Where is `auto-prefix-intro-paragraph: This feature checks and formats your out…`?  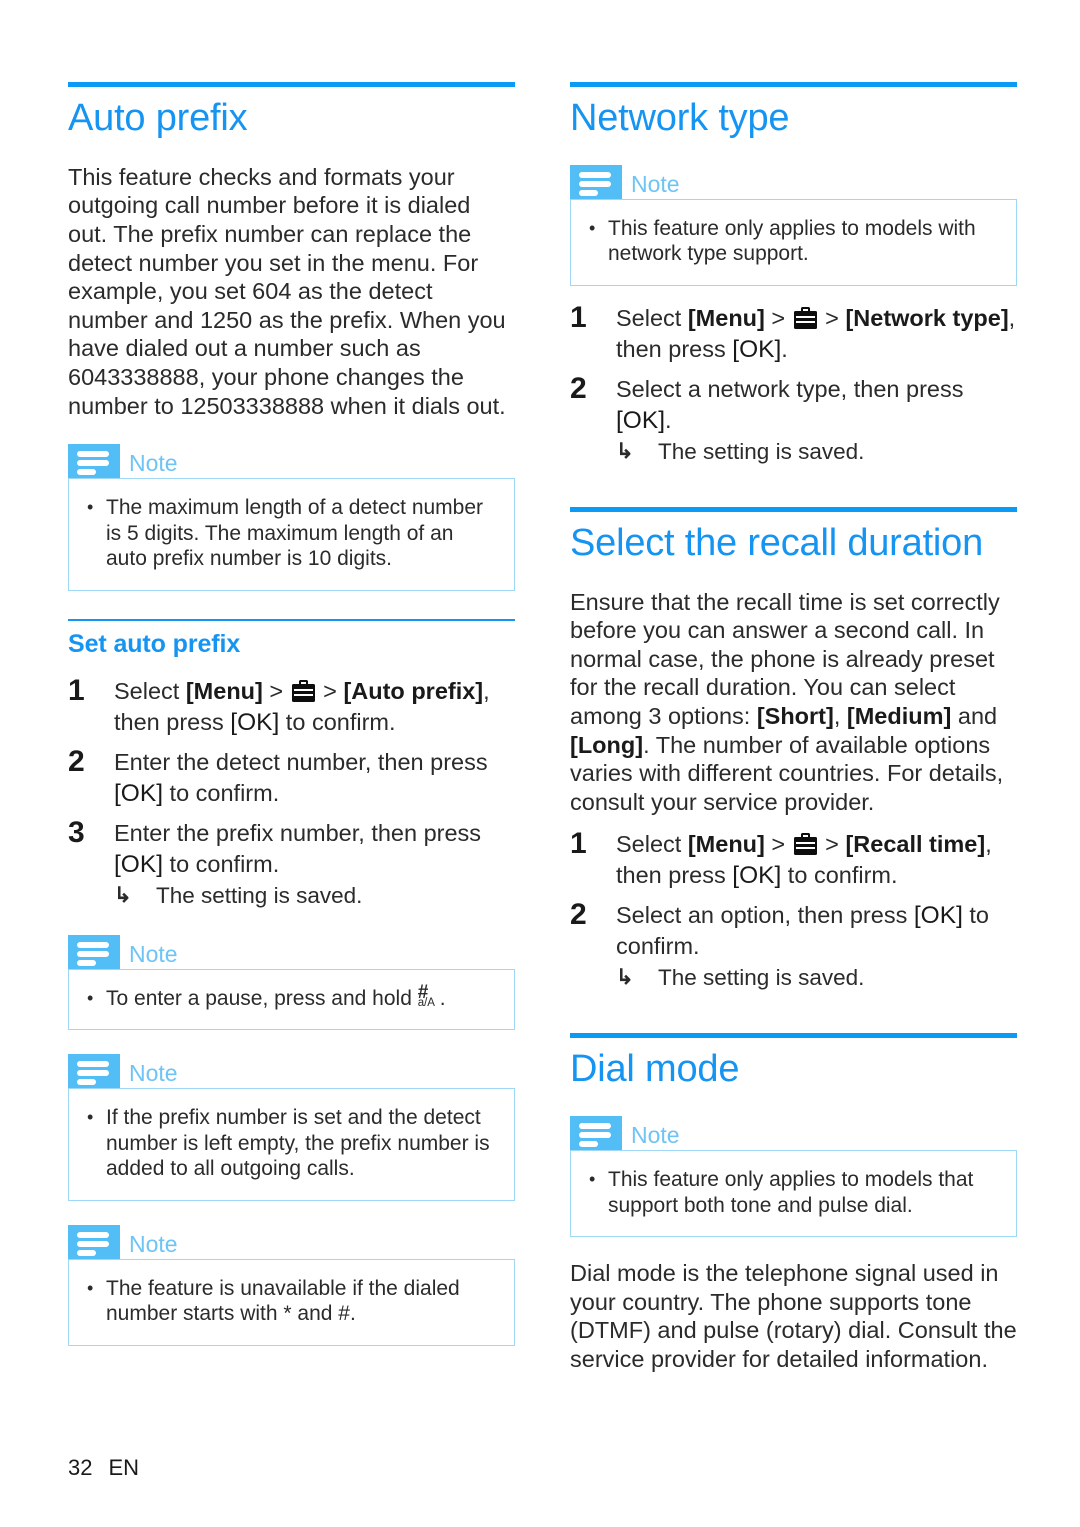
auto-prefix-intro-paragraph: This feature checks and formats your out… is located at coordinates (287, 291).